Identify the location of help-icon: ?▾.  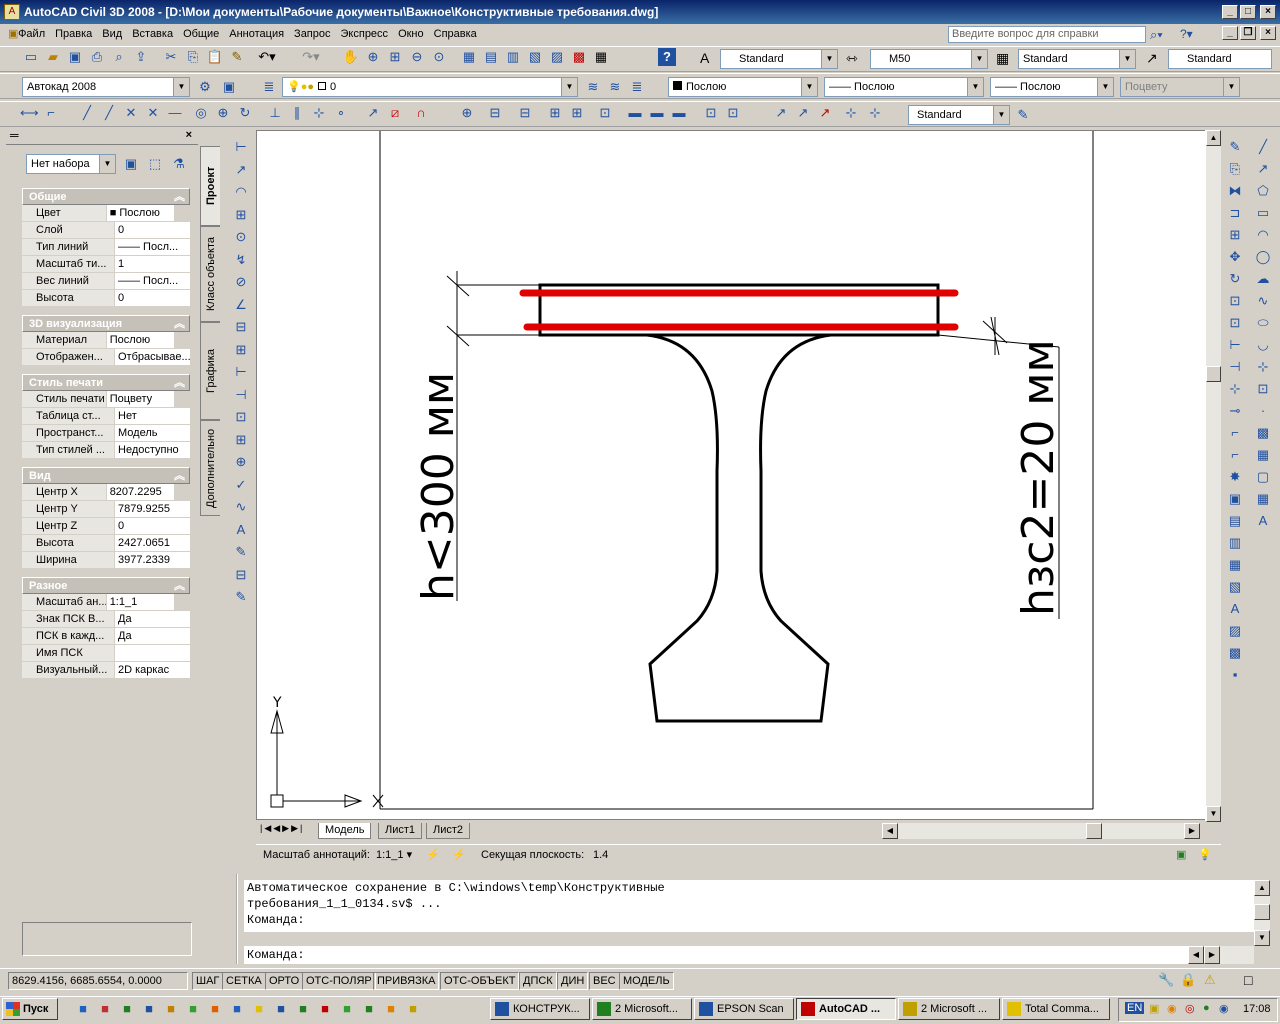
(1186, 34).